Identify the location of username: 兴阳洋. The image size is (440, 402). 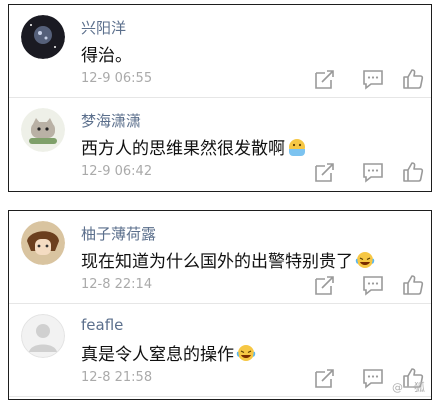
(103, 27).